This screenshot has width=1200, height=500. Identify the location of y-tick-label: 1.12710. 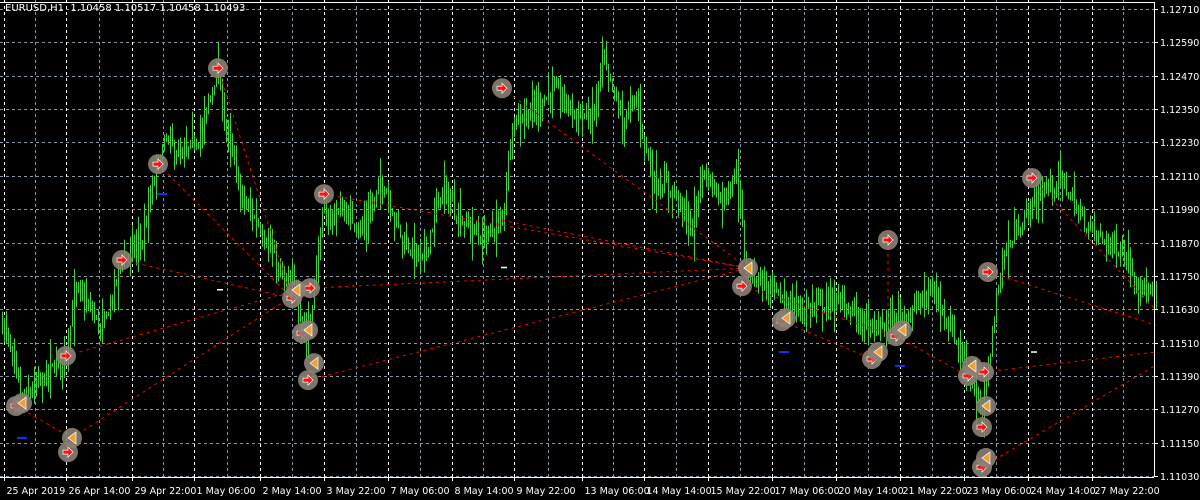
(1179, 10).